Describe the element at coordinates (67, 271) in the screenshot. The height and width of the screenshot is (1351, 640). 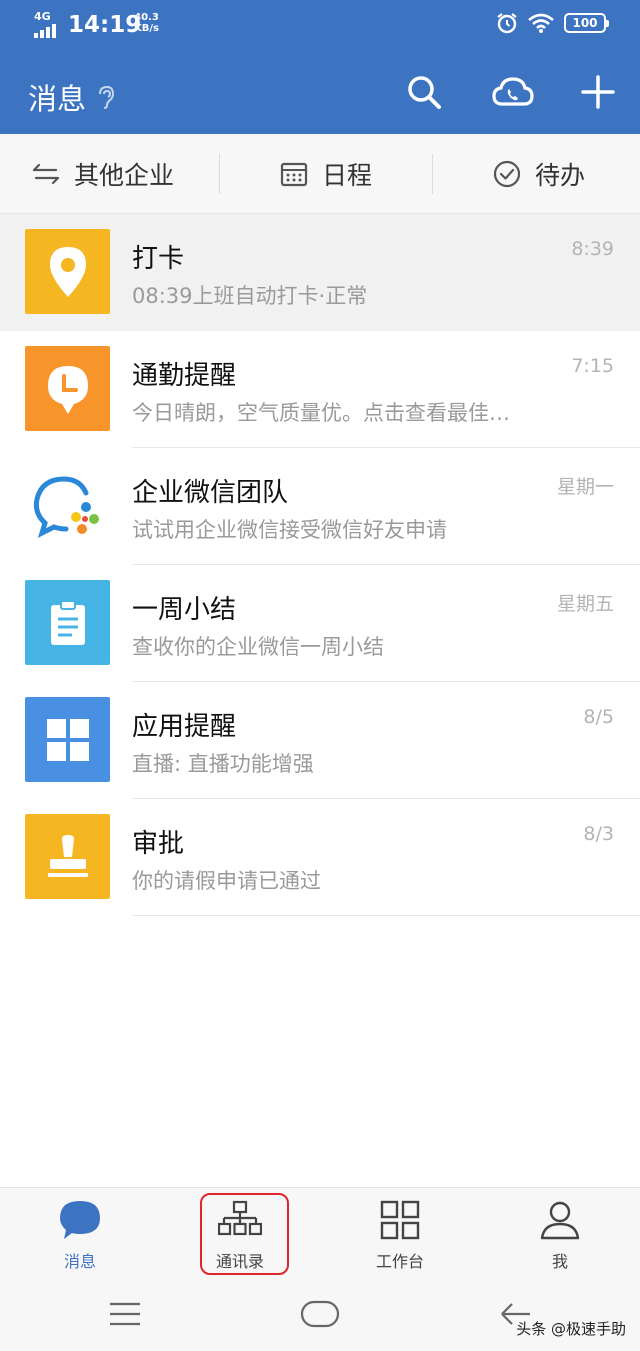
I see `location-icon` at that location.